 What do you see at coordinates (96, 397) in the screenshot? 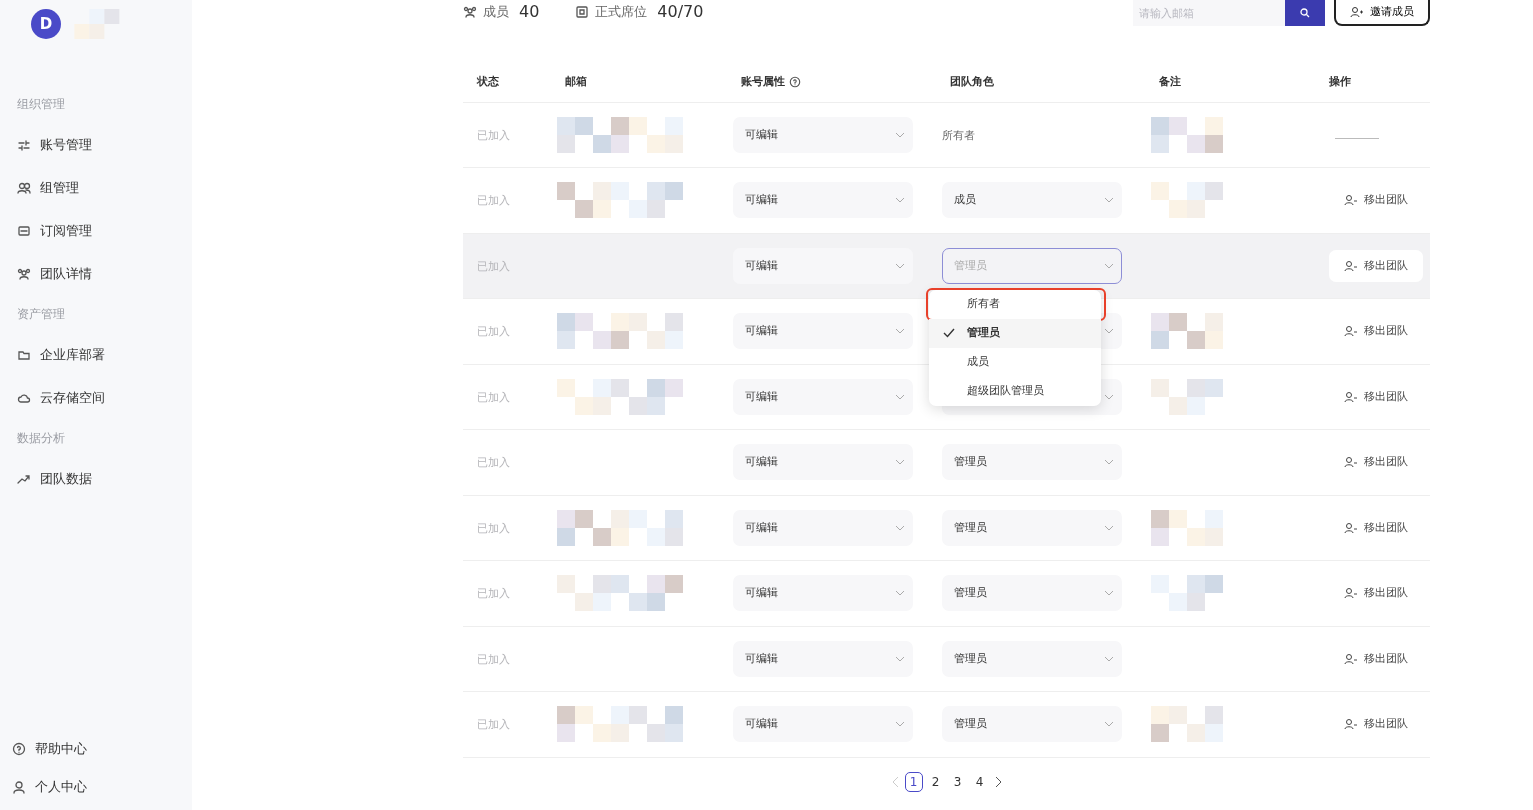
I see `sidebar-item: 云存储空间` at bounding box center [96, 397].